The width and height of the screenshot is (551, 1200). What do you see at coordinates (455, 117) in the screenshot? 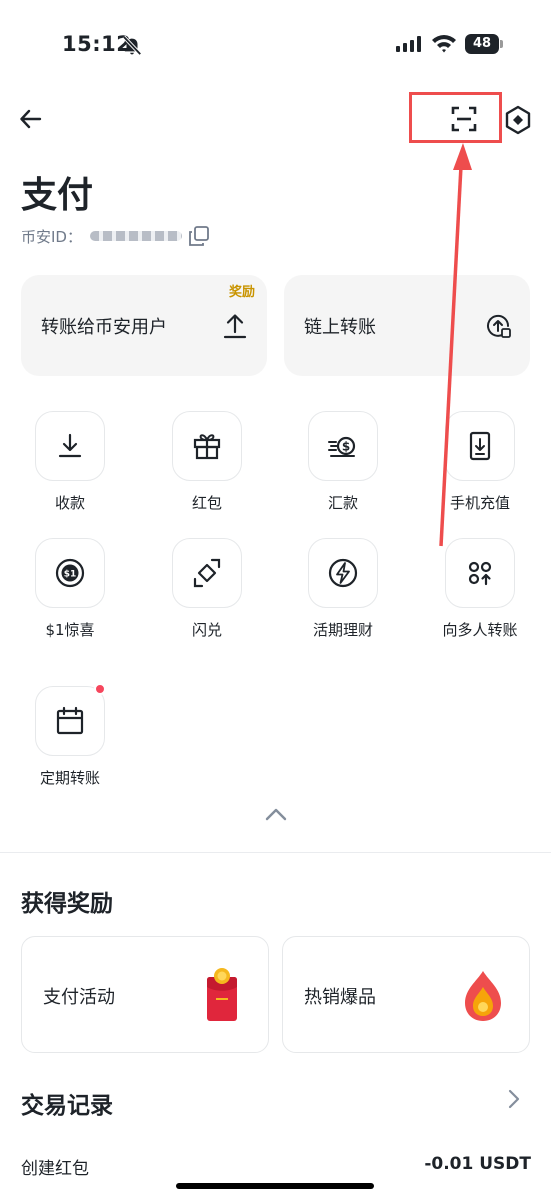
I see `highlight-box` at bounding box center [455, 117].